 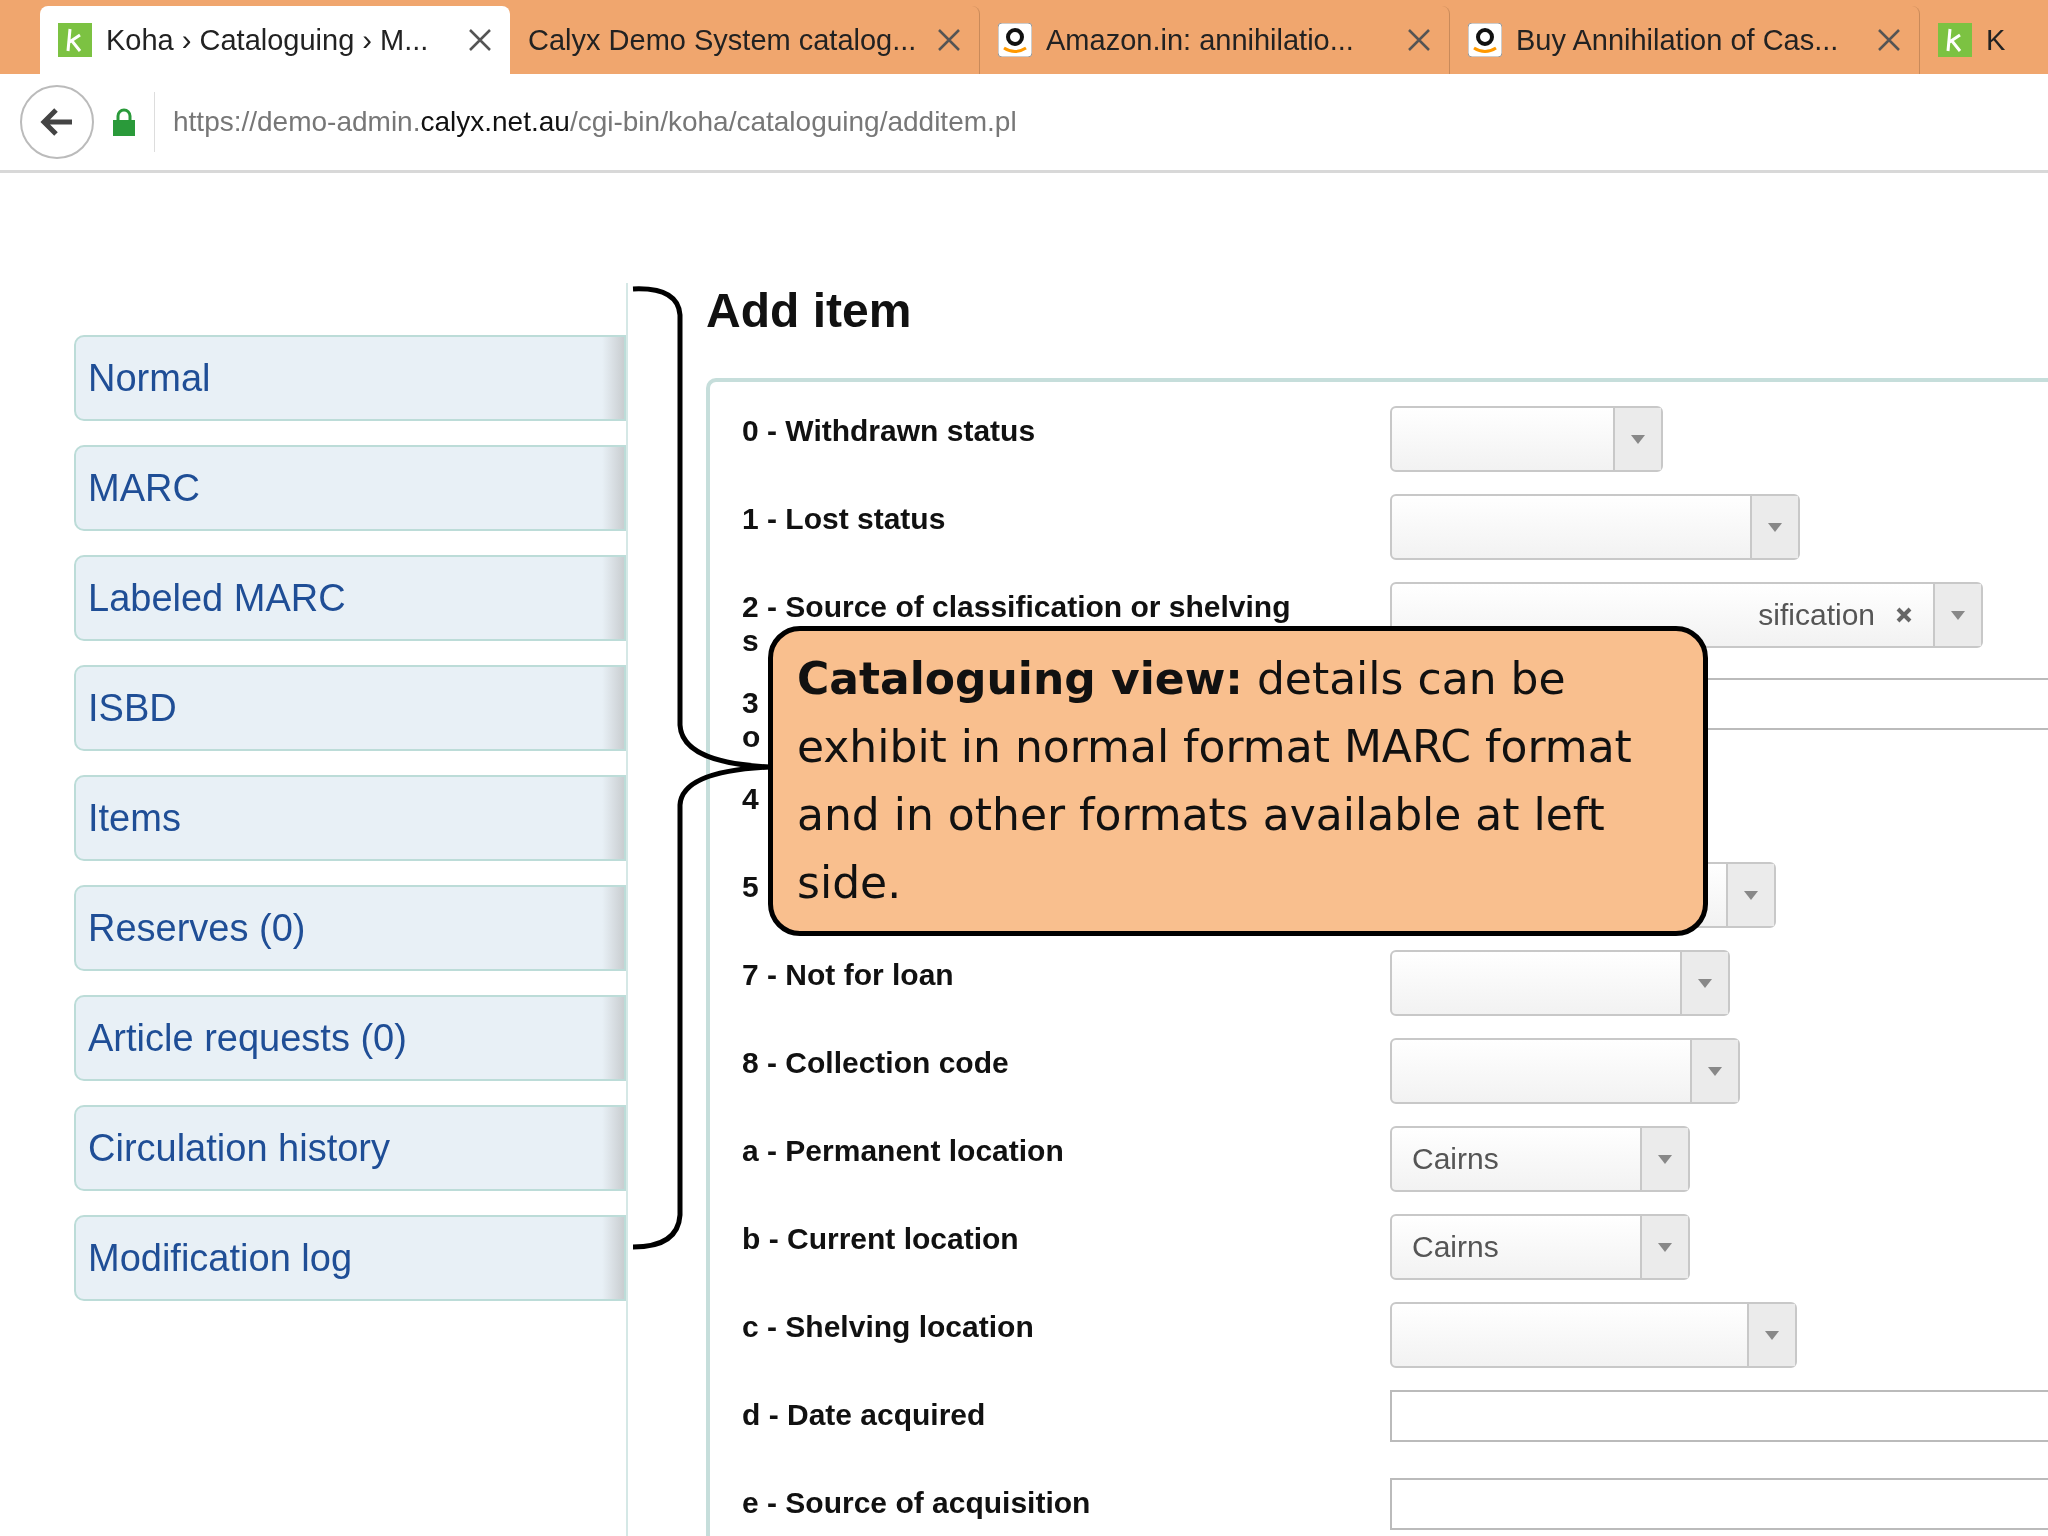 I want to click on sidebar-link: Labeled MARC, so click(x=350, y=598).